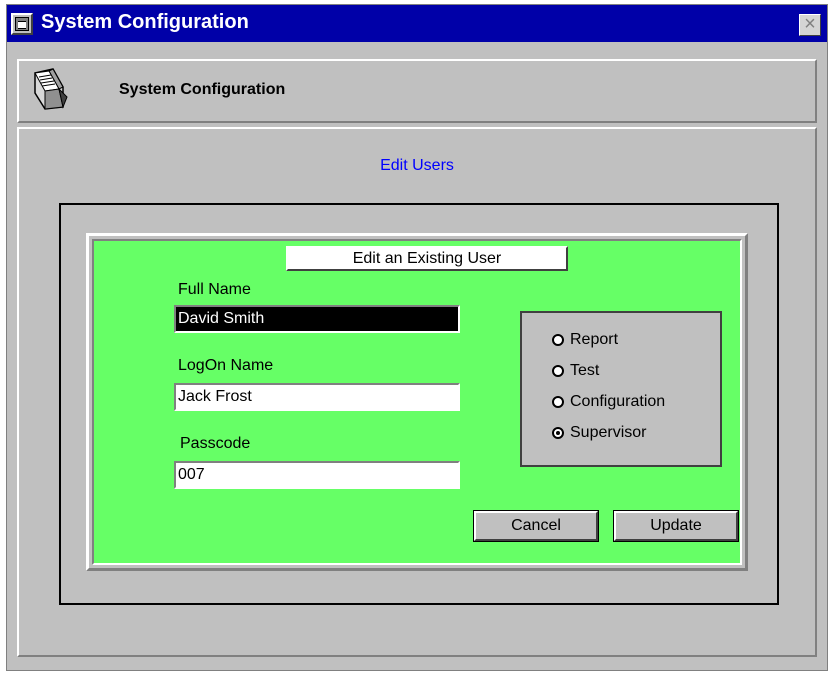 The image size is (832, 675). I want to click on cancel-button: Cancel, so click(536, 526).